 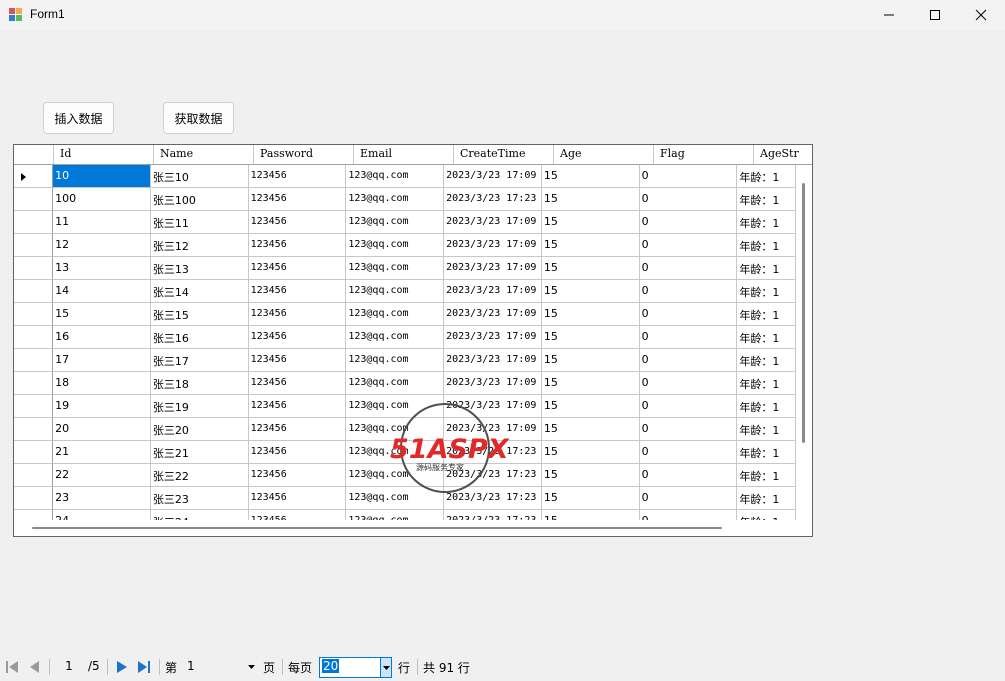 I want to click on cell-id: 18, so click(x=102, y=383).